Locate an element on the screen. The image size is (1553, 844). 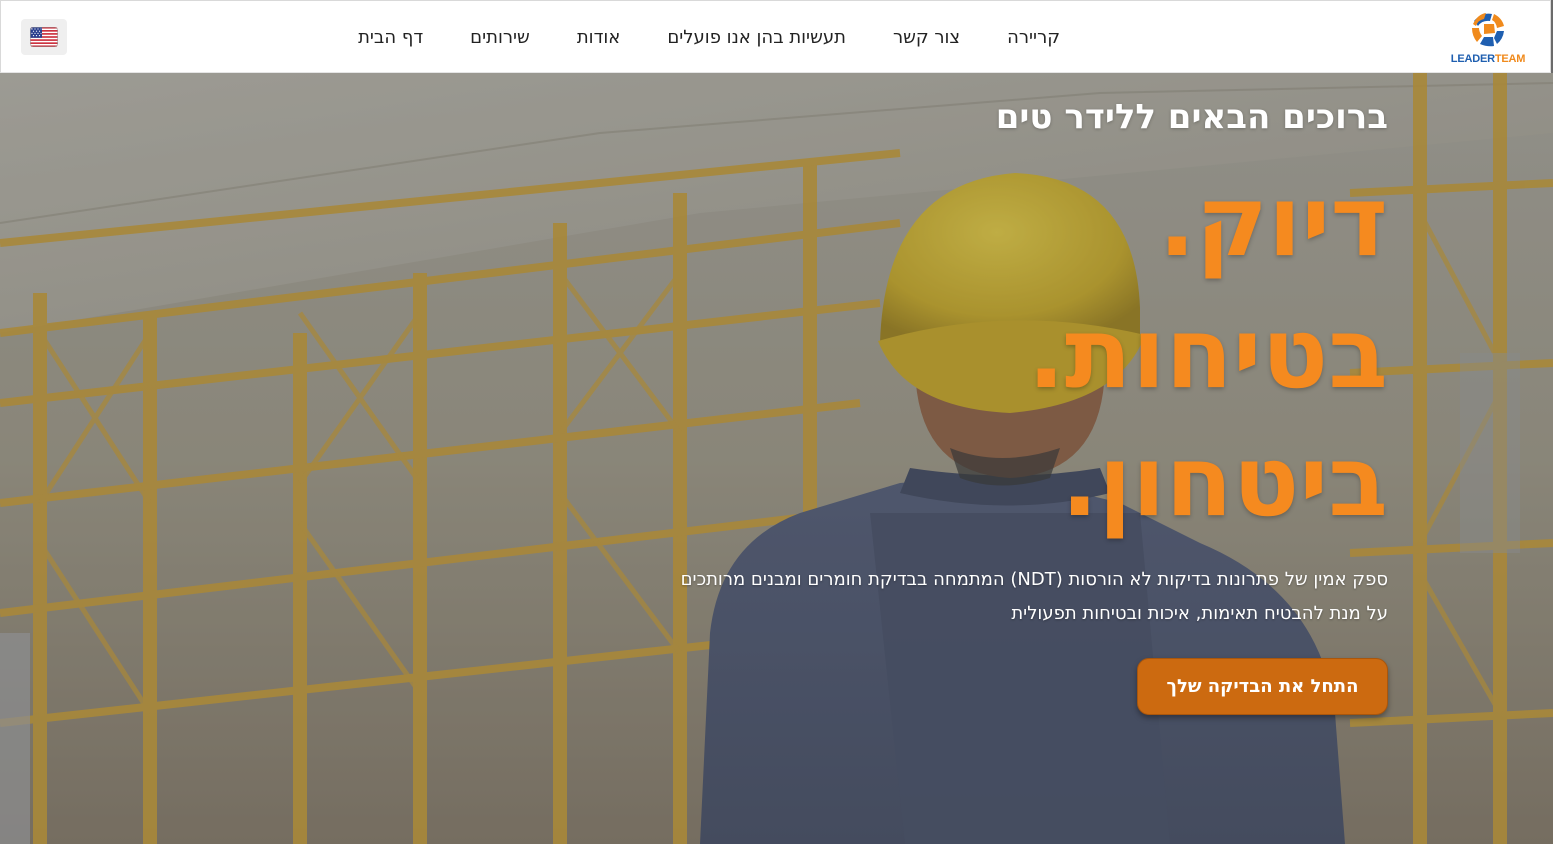
nav-services: שירותים is located at coordinates (500, 37).